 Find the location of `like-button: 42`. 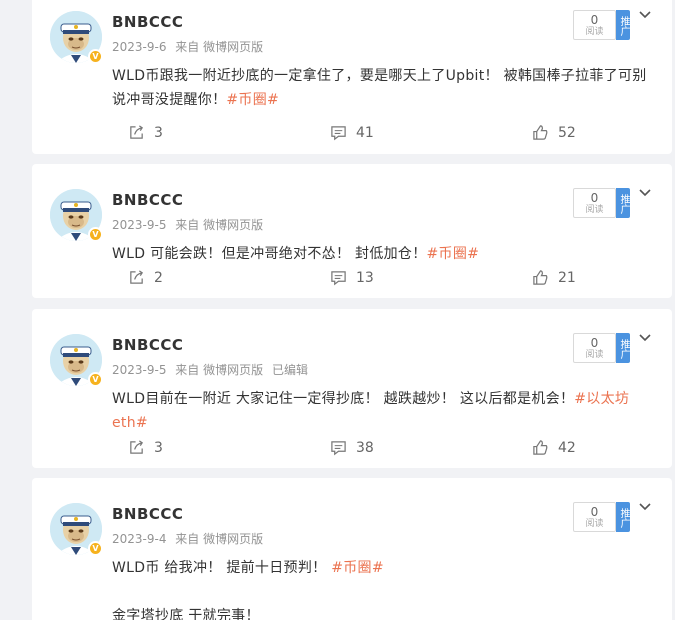

like-button: 42 is located at coordinates (554, 447).